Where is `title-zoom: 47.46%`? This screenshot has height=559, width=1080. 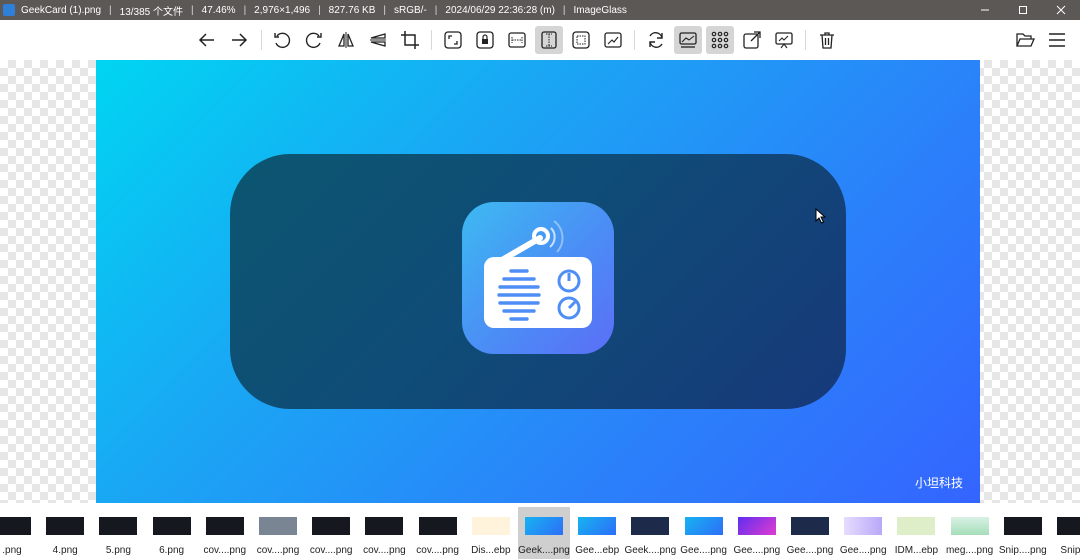
title-zoom: 47.46% is located at coordinates (218, 10).